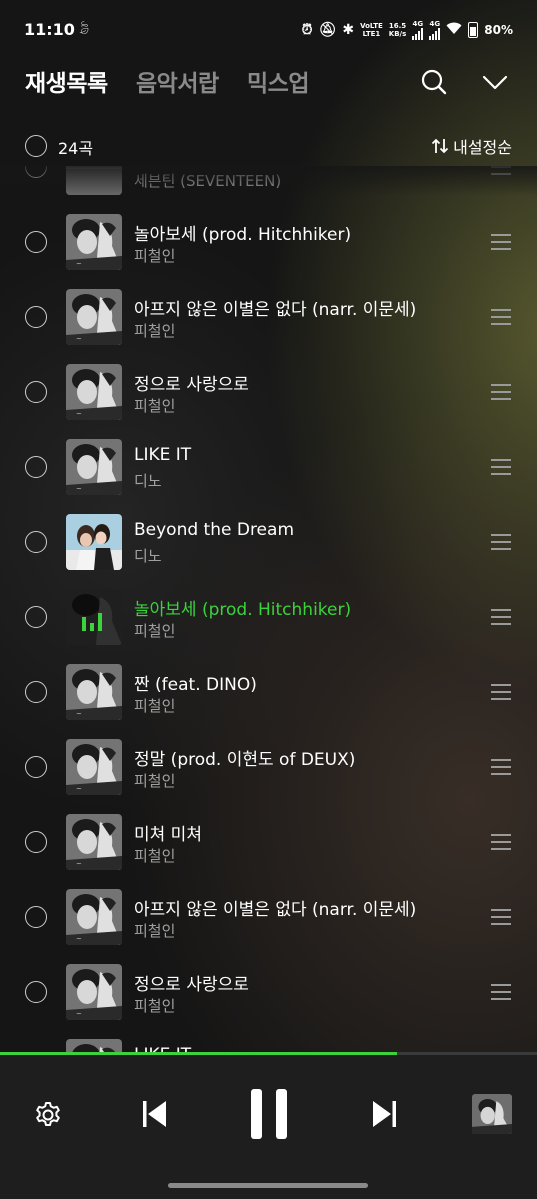 This screenshot has height=1199, width=537. Describe the element at coordinates (371, 34) in the screenshot. I see `volte-bottom-label: LTE1` at that location.